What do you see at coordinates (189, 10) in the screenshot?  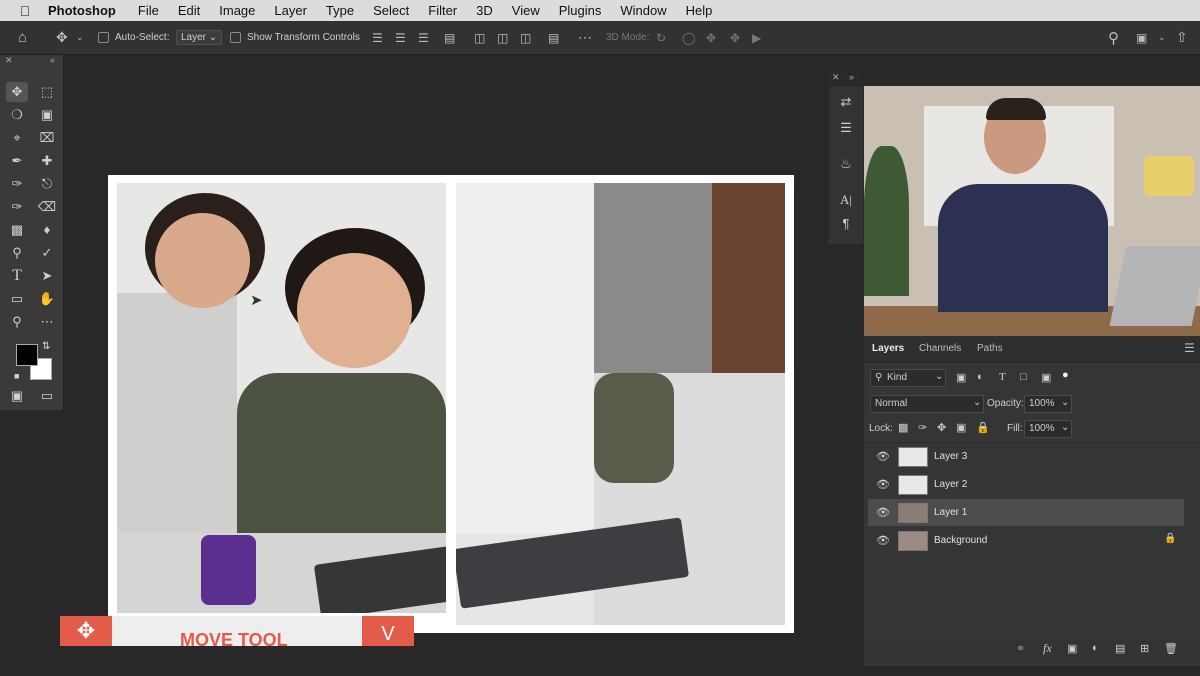 I see `menu-edit: Edit` at bounding box center [189, 10].